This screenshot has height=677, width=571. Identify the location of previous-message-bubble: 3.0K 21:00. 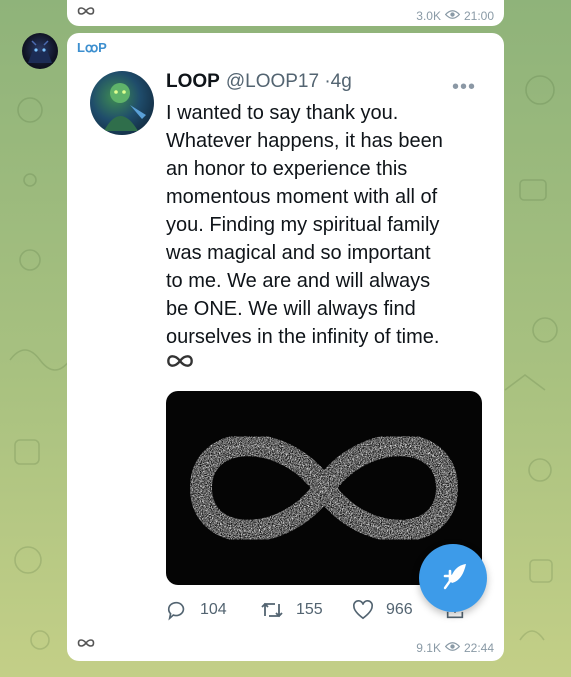
(285, 13).